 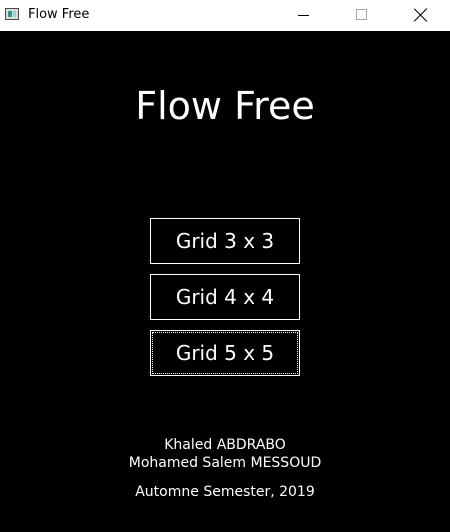 I want to click on maximize-icon, so click(x=361, y=14).